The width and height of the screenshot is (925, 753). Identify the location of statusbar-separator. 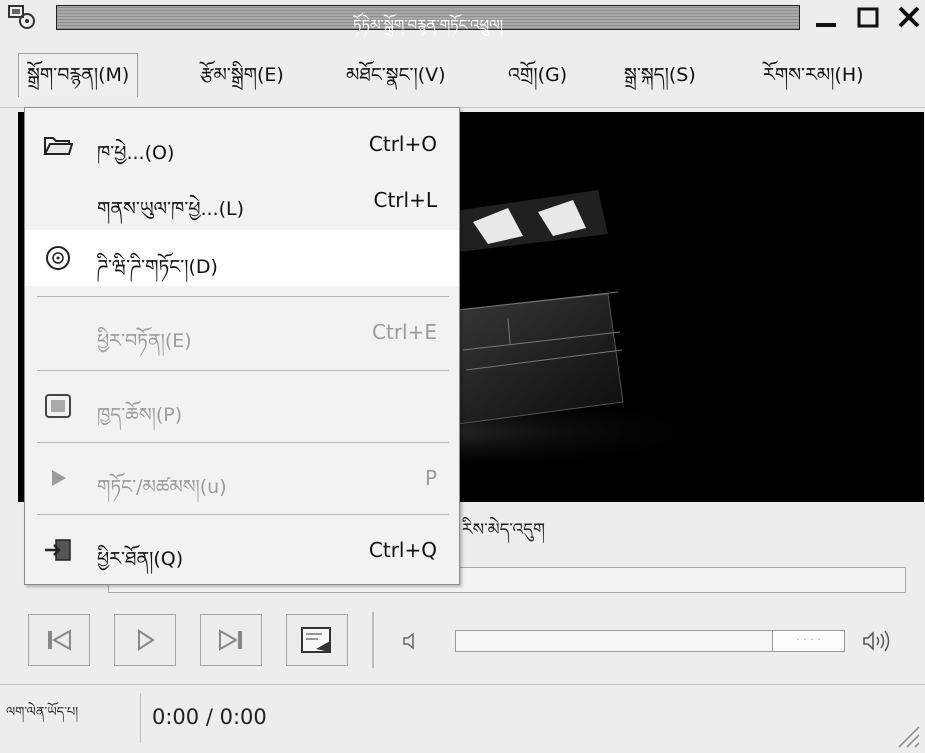
(140, 718).